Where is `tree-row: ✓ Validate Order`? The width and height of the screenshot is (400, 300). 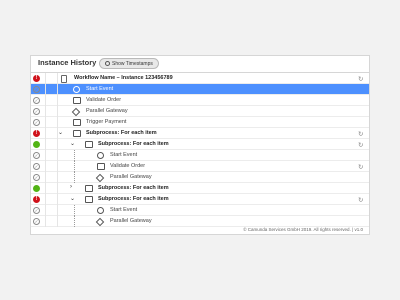 tree-row: ✓ Validate Order is located at coordinates (200, 100).